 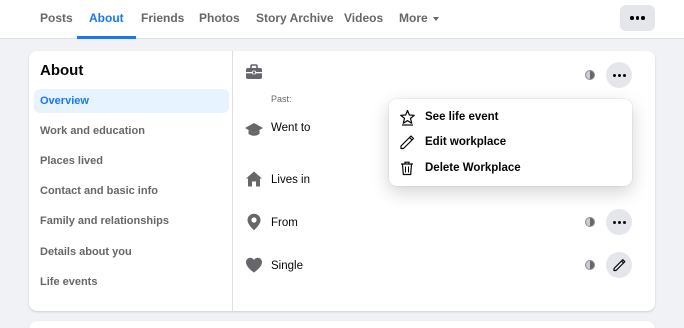 What do you see at coordinates (131, 131) in the screenshot?
I see `sidebar-item-work-and-education: Work and education` at bounding box center [131, 131].